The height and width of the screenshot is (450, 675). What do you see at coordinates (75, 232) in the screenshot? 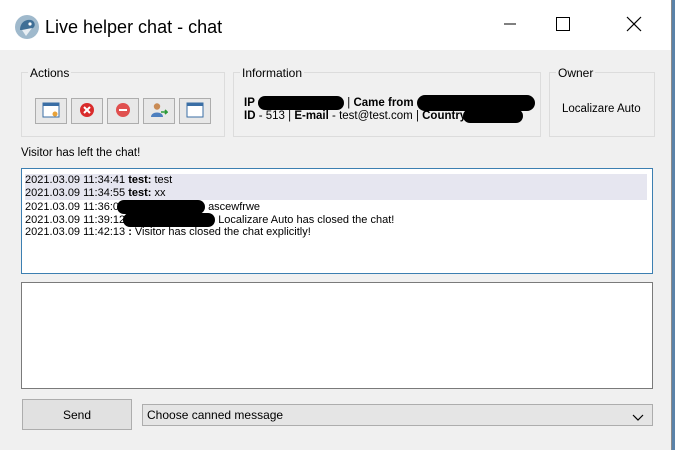
I see `message-time: 2021.03.09 11:42:13` at bounding box center [75, 232].